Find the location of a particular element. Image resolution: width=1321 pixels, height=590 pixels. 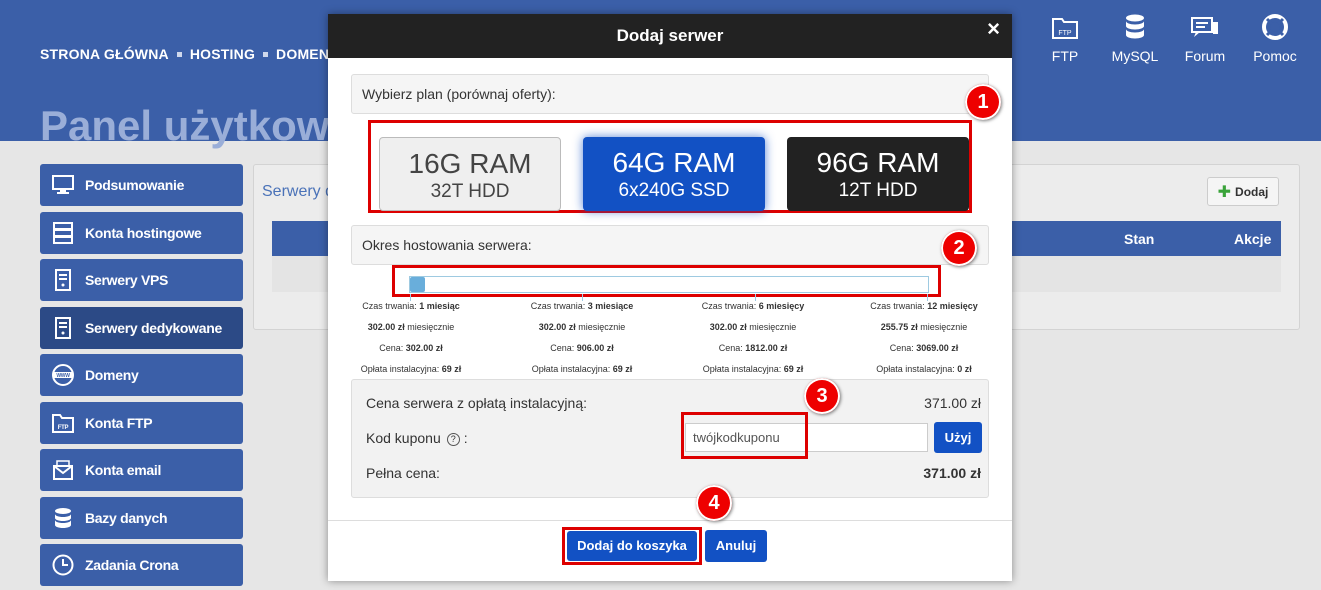

plan-disk: 6x240G SSD is located at coordinates (674, 190).